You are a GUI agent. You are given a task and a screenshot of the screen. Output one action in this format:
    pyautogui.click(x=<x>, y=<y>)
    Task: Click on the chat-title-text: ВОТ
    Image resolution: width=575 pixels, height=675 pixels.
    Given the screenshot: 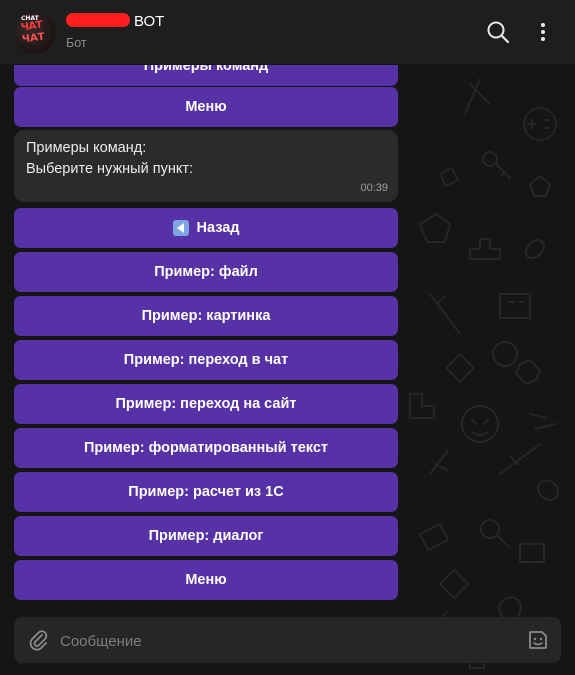 What is the action you would take?
    pyautogui.click(x=149, y=21)
    